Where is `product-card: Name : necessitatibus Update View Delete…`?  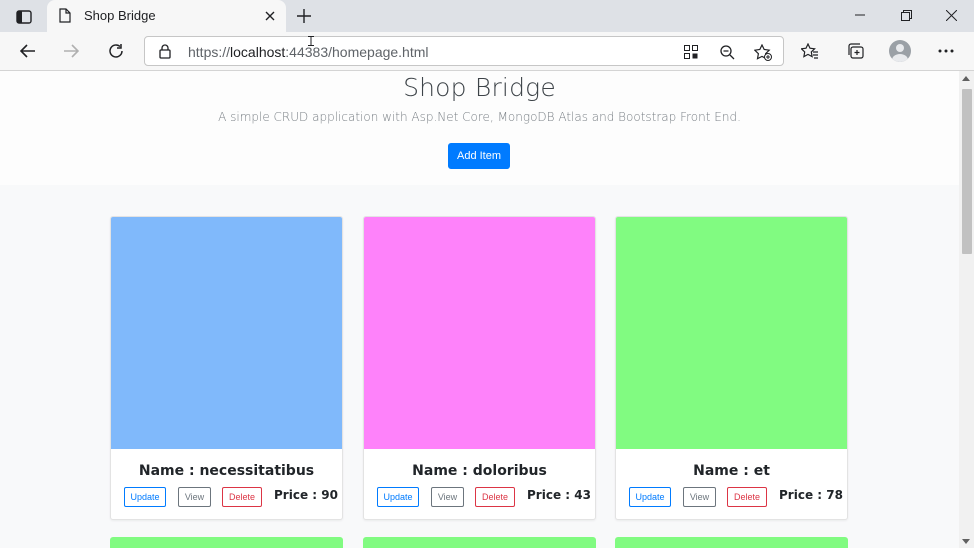
product-card: Name : necessitatibus Update View Delete… is located at coordinates (226, 368).